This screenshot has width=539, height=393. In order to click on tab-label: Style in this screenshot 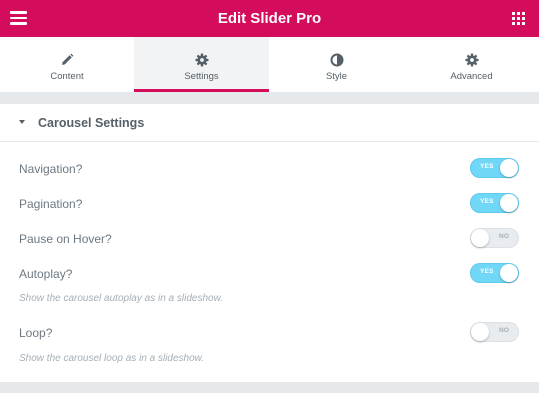, I will do `click(336, 76)`.